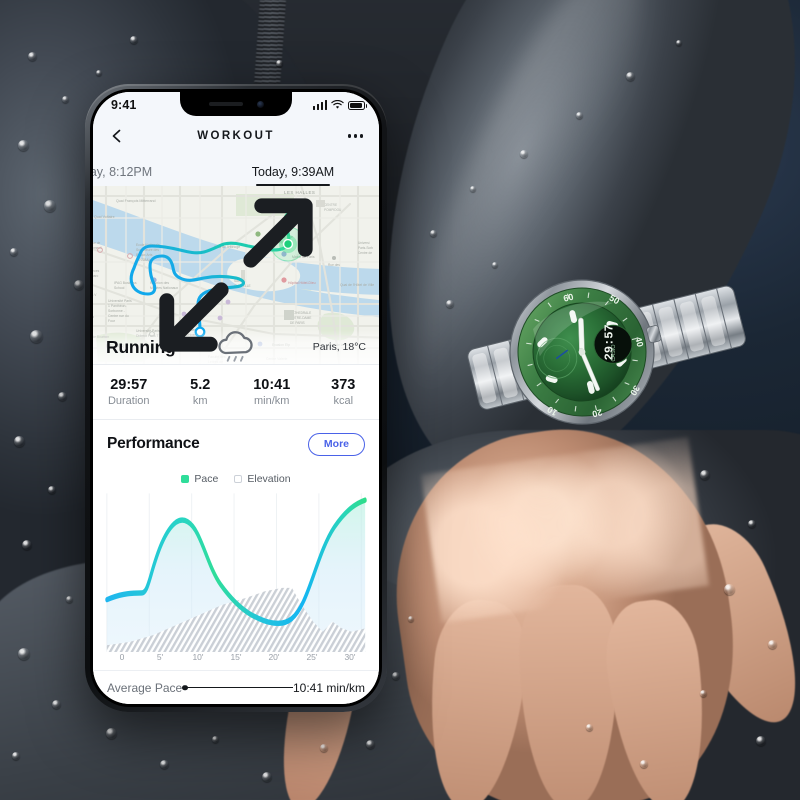 This screenshot has width=800, height=800. I want to click on legend-swatch-elevation, so click(238, 479).